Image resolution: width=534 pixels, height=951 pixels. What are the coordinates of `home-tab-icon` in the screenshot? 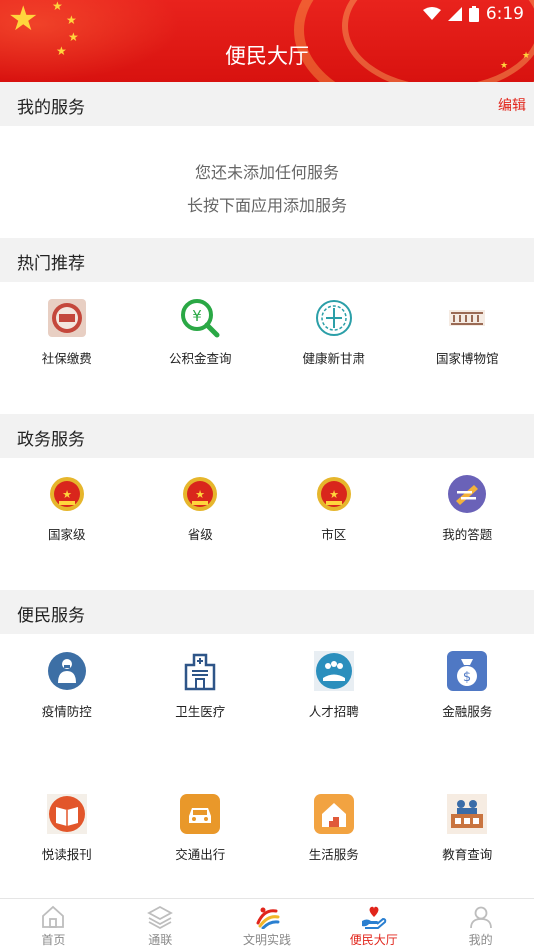 It's located at (53, 917).